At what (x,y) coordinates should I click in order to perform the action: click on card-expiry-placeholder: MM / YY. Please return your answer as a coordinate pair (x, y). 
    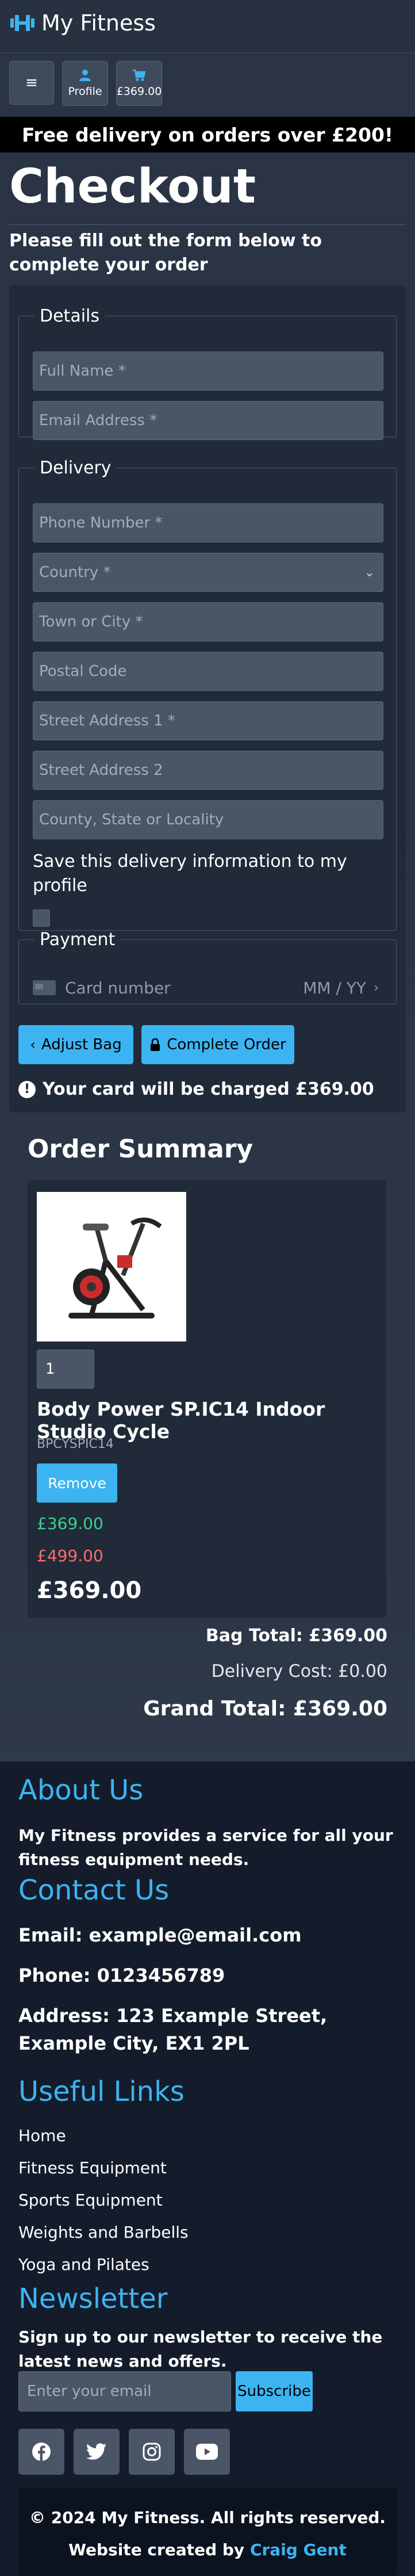
    Looking at the image, I should click on (334, 987).